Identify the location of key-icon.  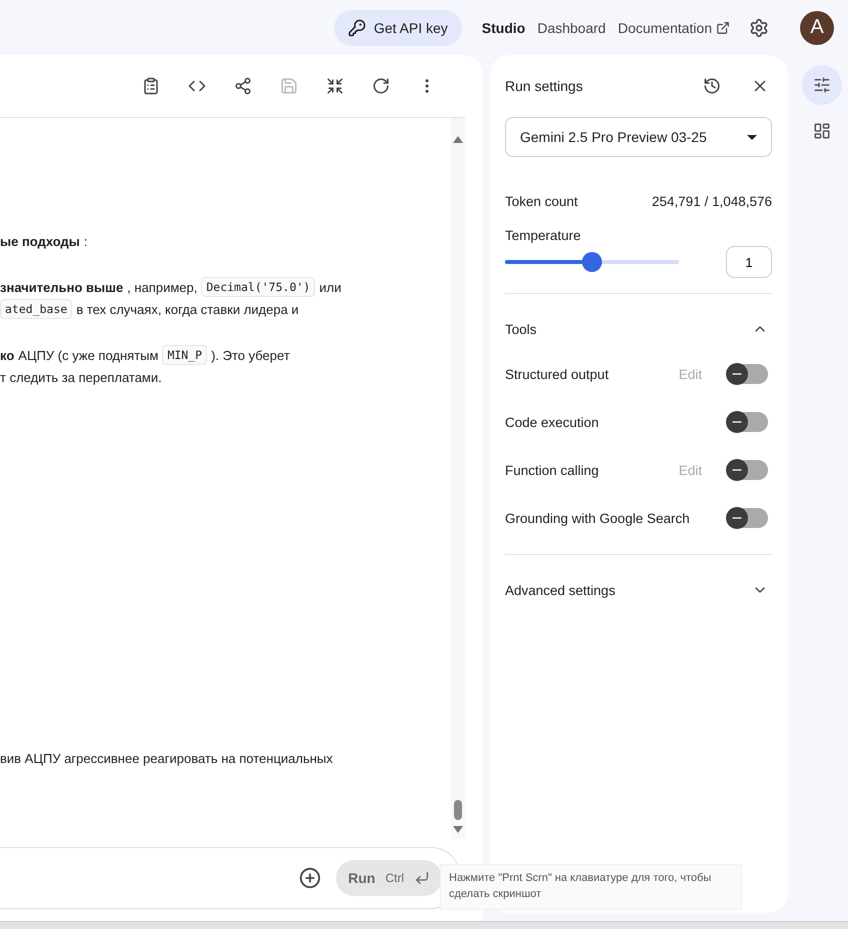
(357, 27).